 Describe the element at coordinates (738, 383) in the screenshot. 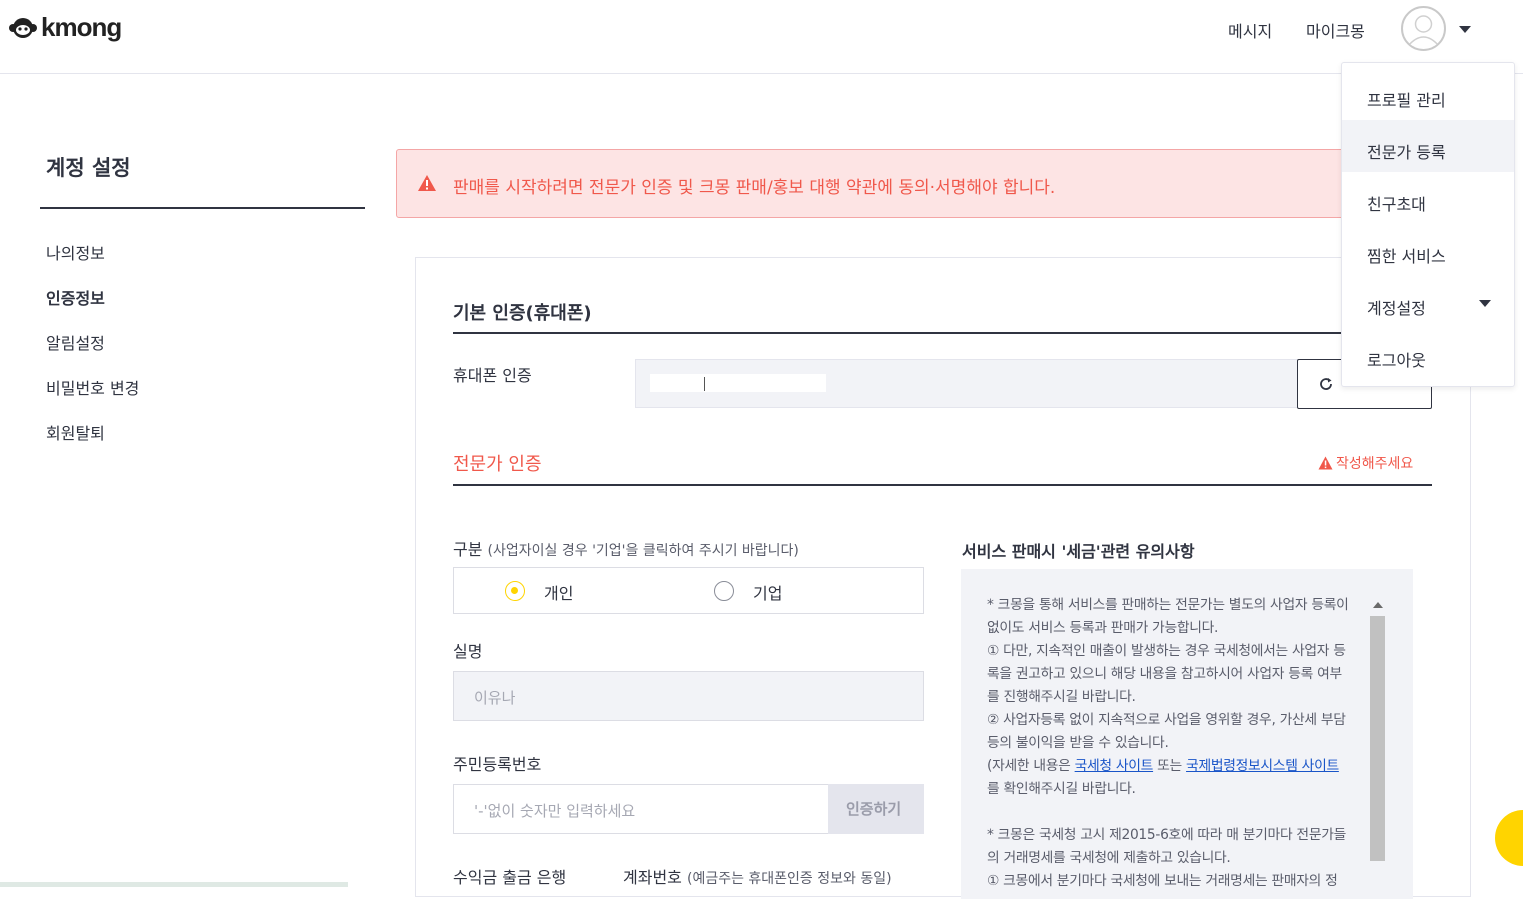

I see `phone-number-redacted` at that location.